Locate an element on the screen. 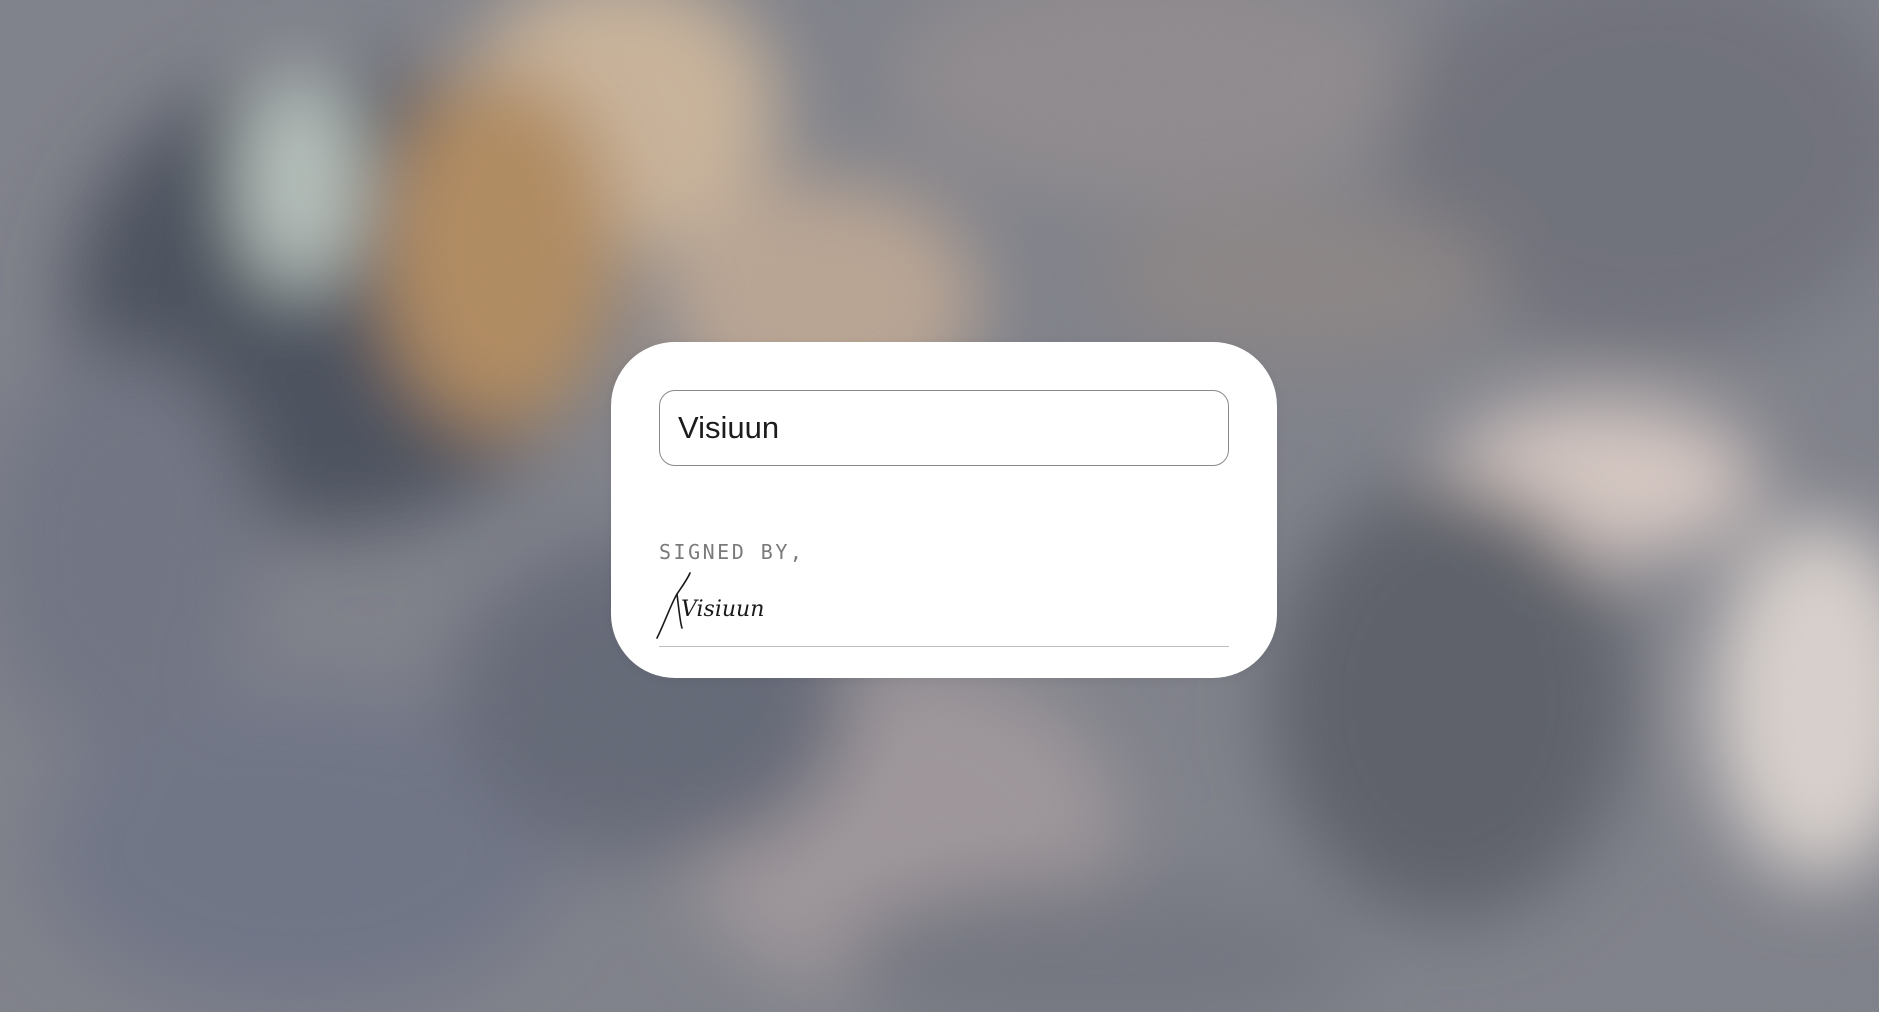 This screenshot has width=1879, height=1012. signed-by-label: SIGNED BY, is located at coordinates (732, 552).